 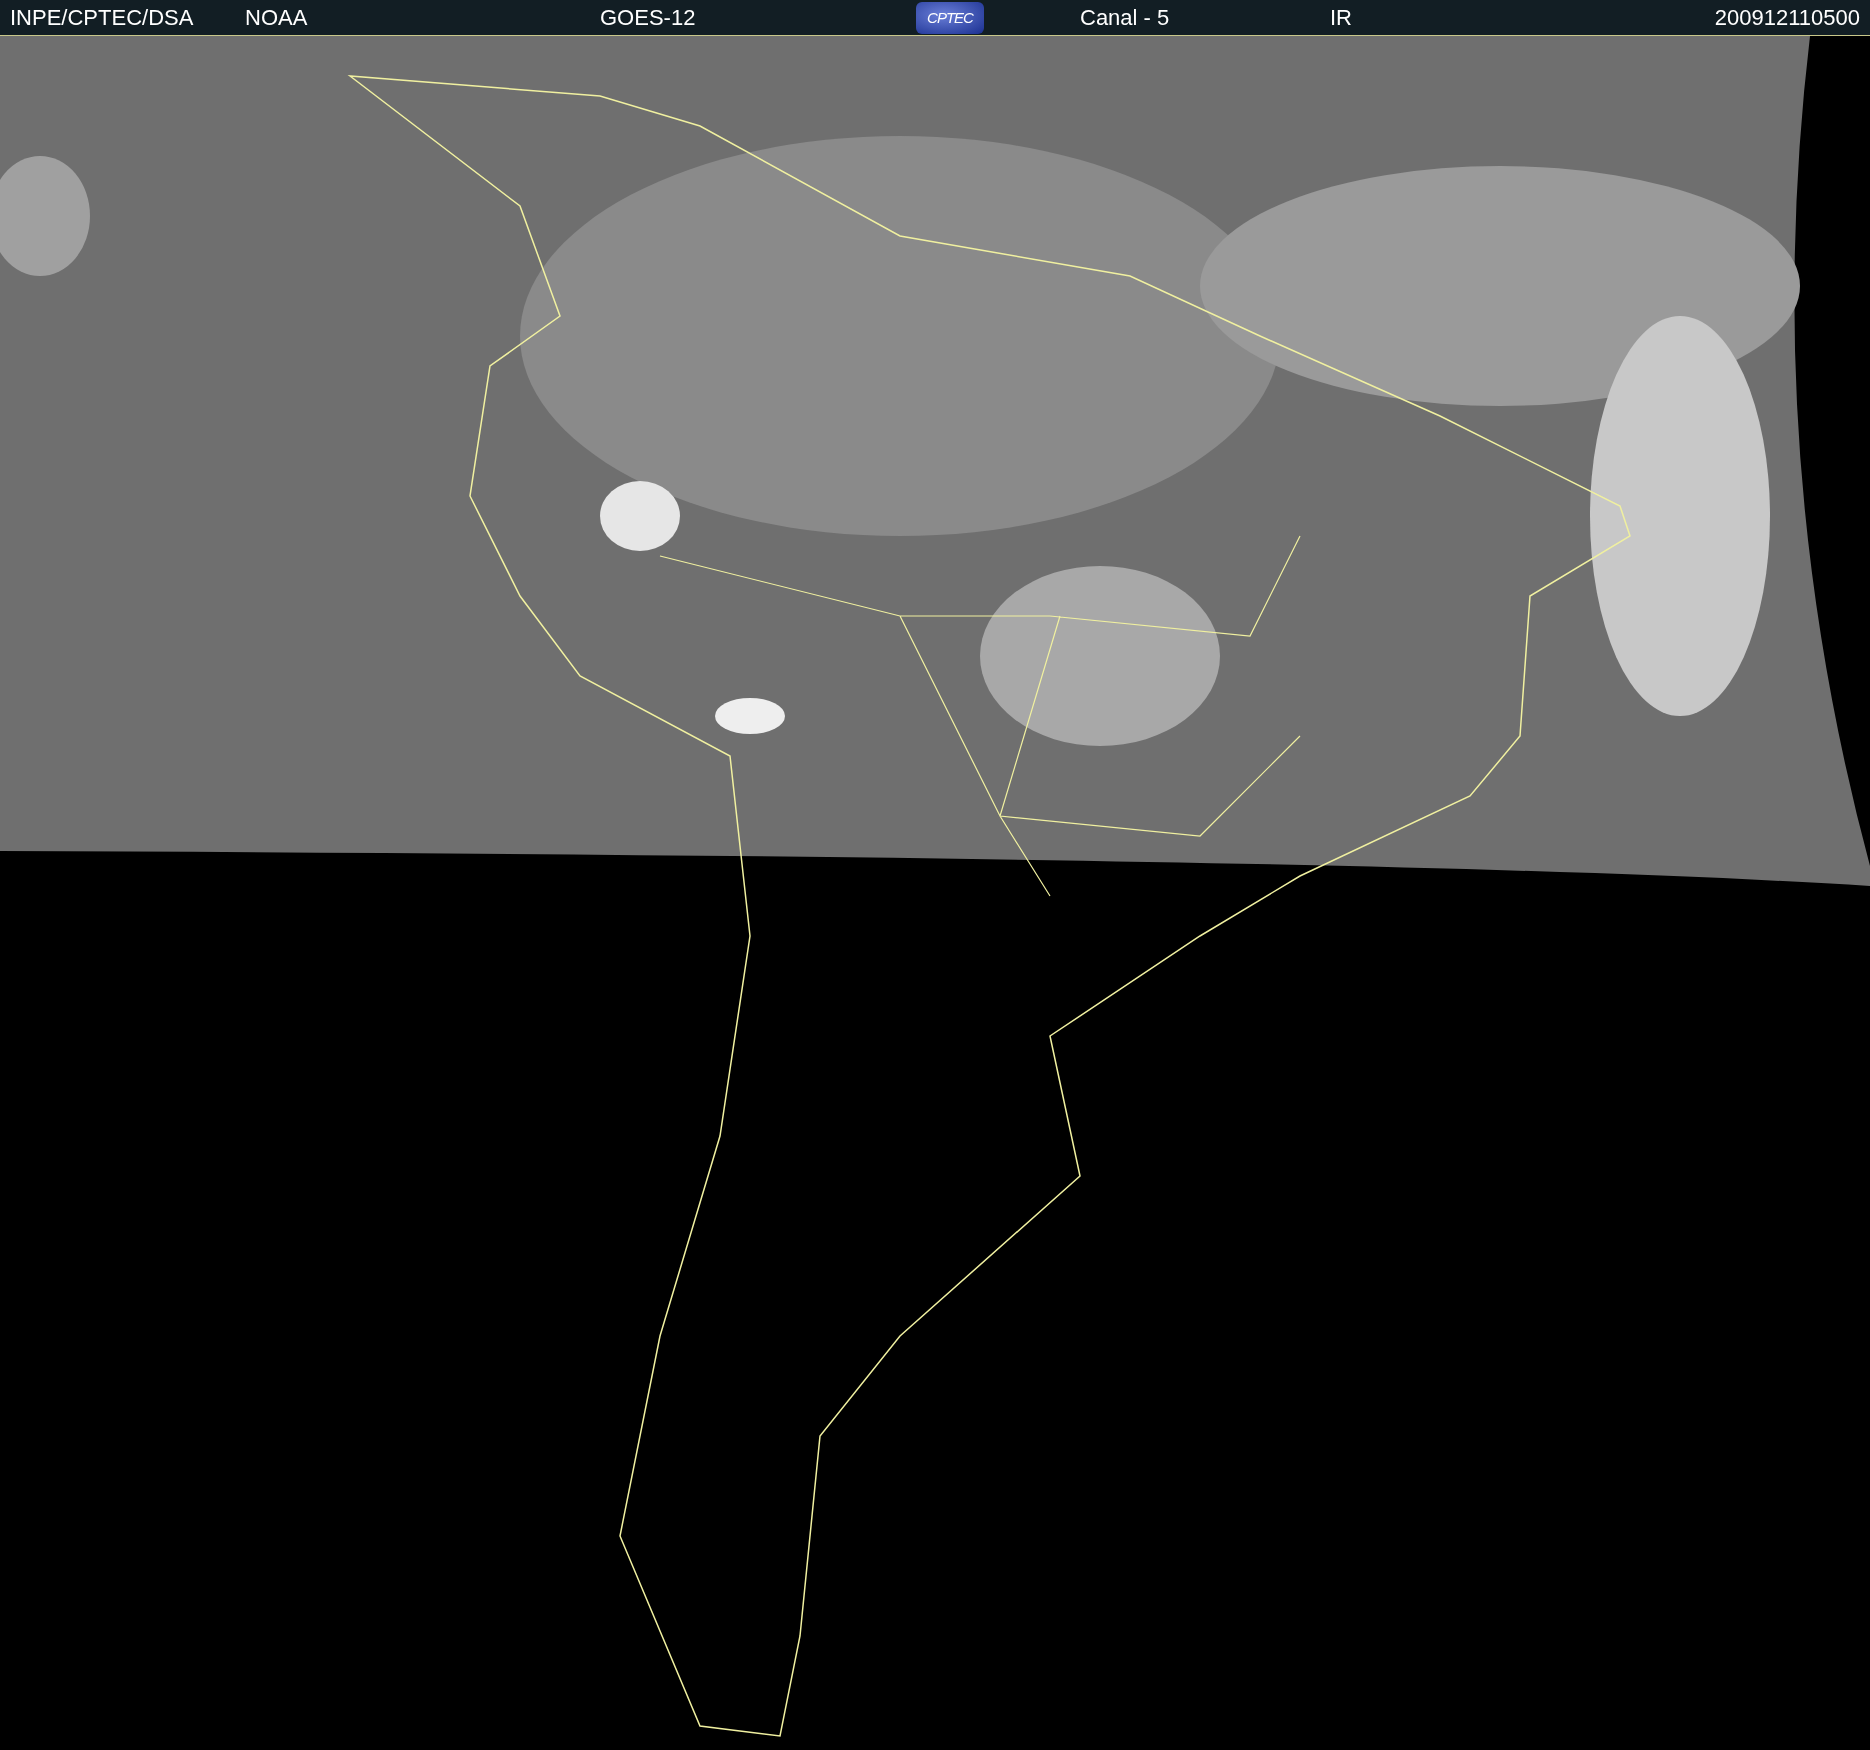 I want to click on logo: CPTEC, so click(x=950, y=17).